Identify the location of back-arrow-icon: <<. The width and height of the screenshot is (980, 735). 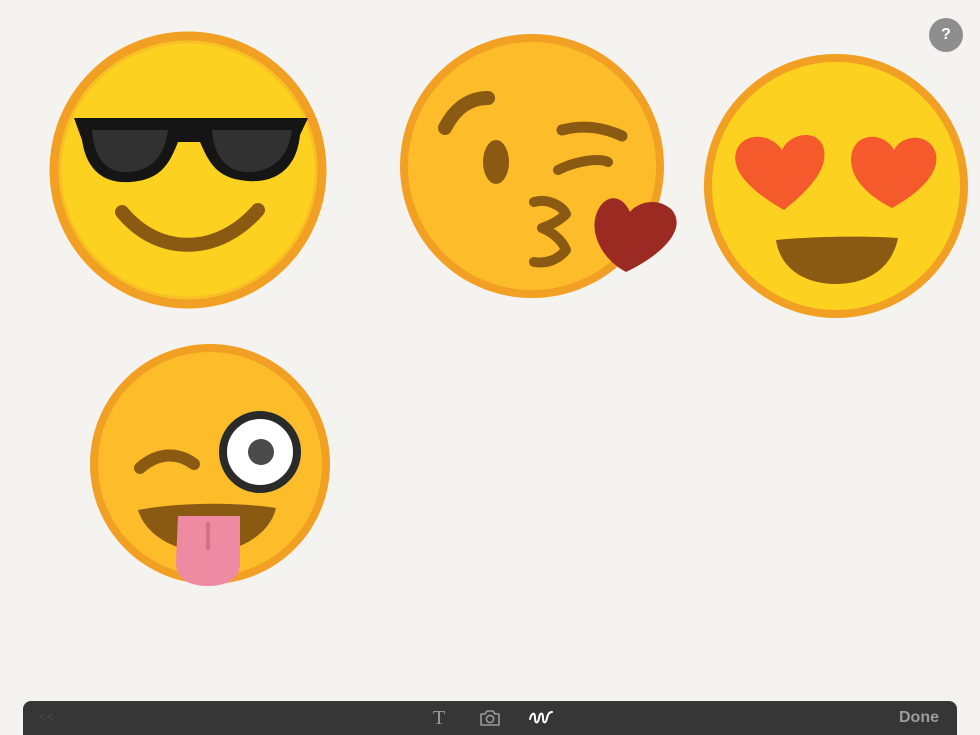
(46, 716).